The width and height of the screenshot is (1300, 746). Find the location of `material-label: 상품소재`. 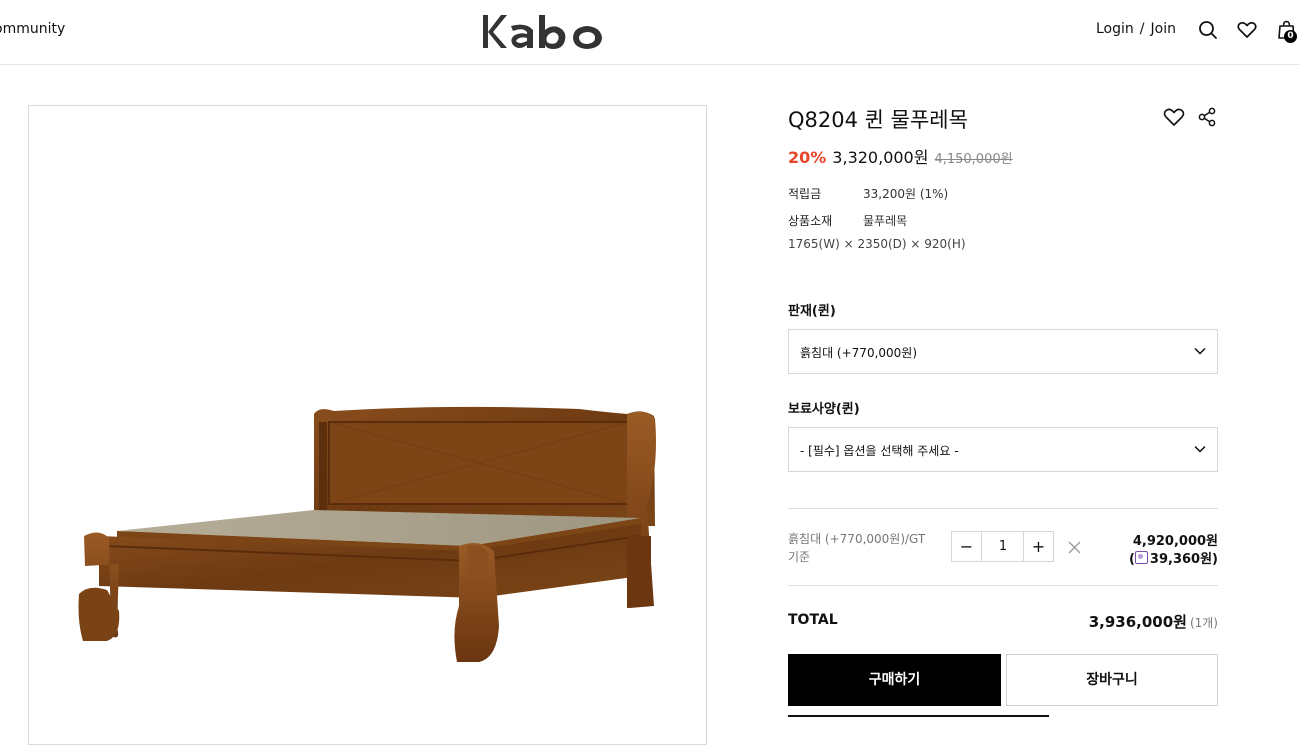

material-label: 상품소재 is located at coordinates (810, 221).